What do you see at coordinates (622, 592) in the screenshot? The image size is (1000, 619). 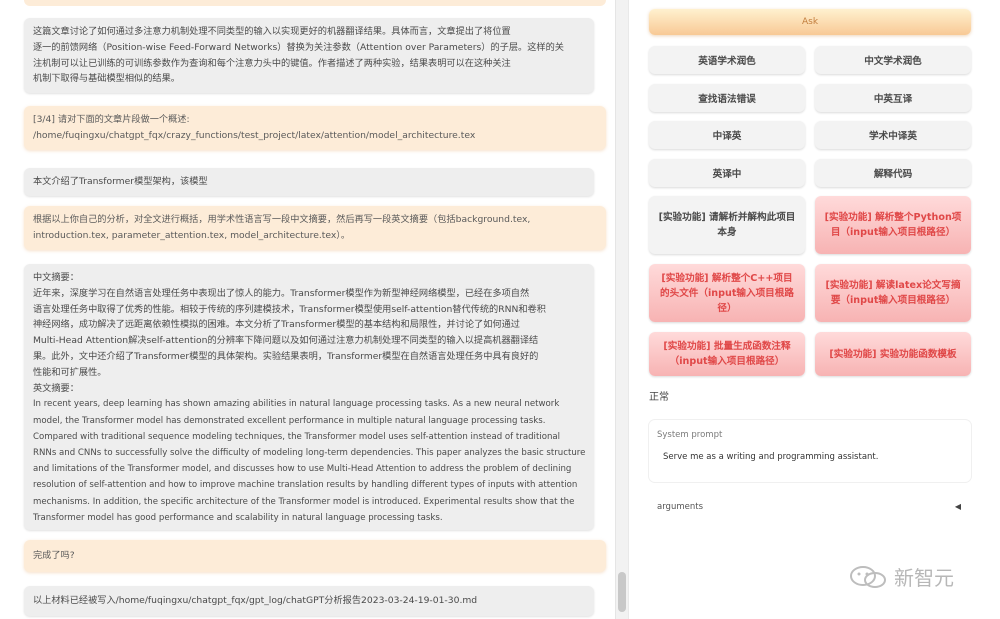 I see `scrollbar-thumb` at bounding box center [622, 592].